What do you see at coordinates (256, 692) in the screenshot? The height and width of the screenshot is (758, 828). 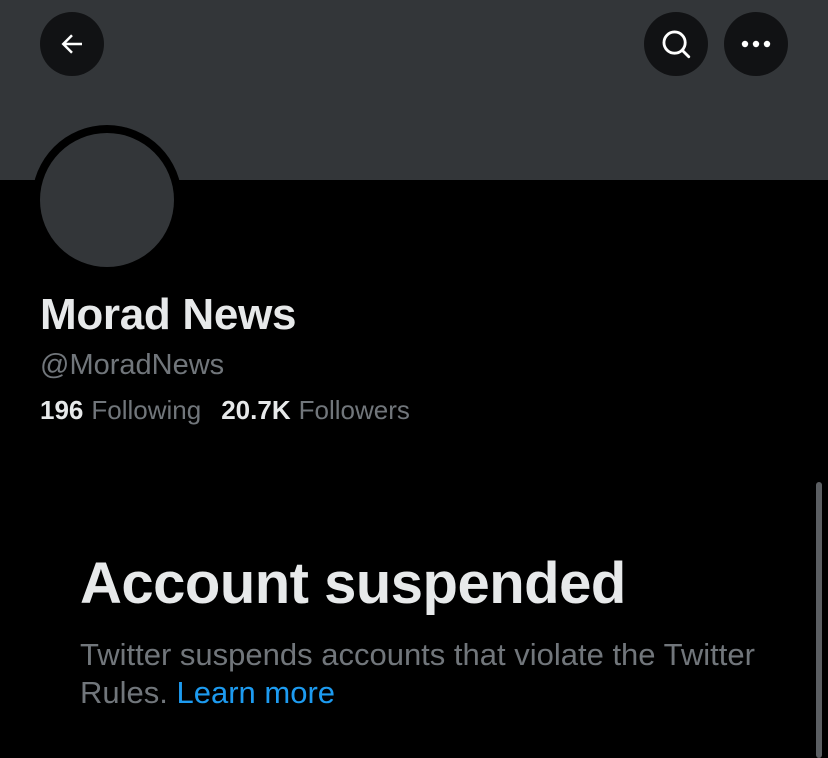 I see `learn-more-link: Learn more` at bounding box center [256, 692].